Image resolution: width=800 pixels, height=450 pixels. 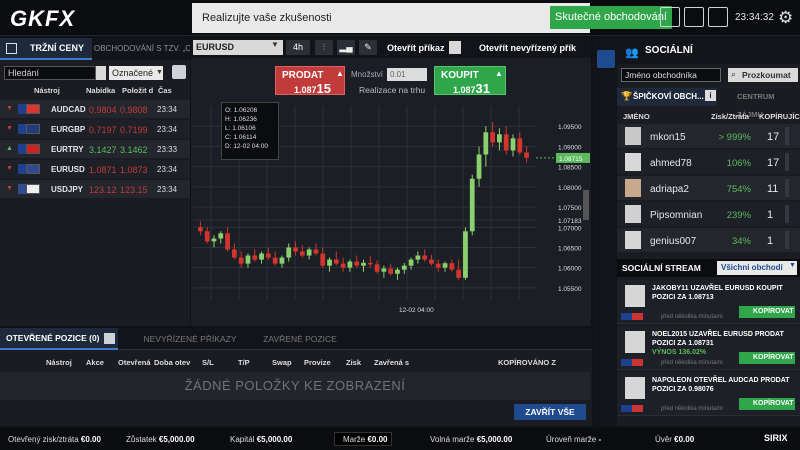 I want to click on tab-trading: OBCHODOVÁNÍ S TZV. „CL, so click(x=142, y=49).